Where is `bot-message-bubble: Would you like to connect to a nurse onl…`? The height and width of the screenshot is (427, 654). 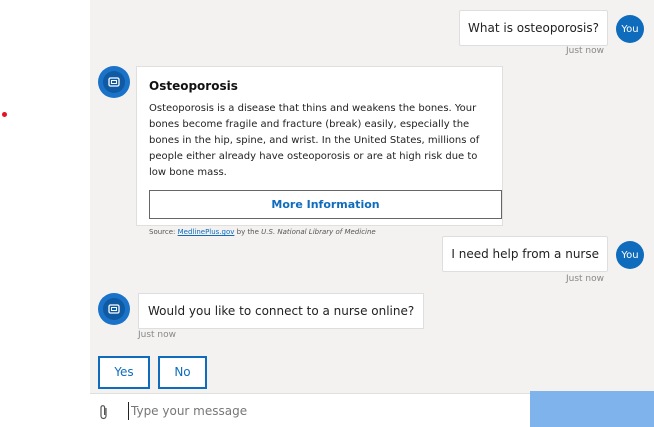 bot-message-bubble: Would you like to connect to a nurse onl… is located at coordinates (281, 311).